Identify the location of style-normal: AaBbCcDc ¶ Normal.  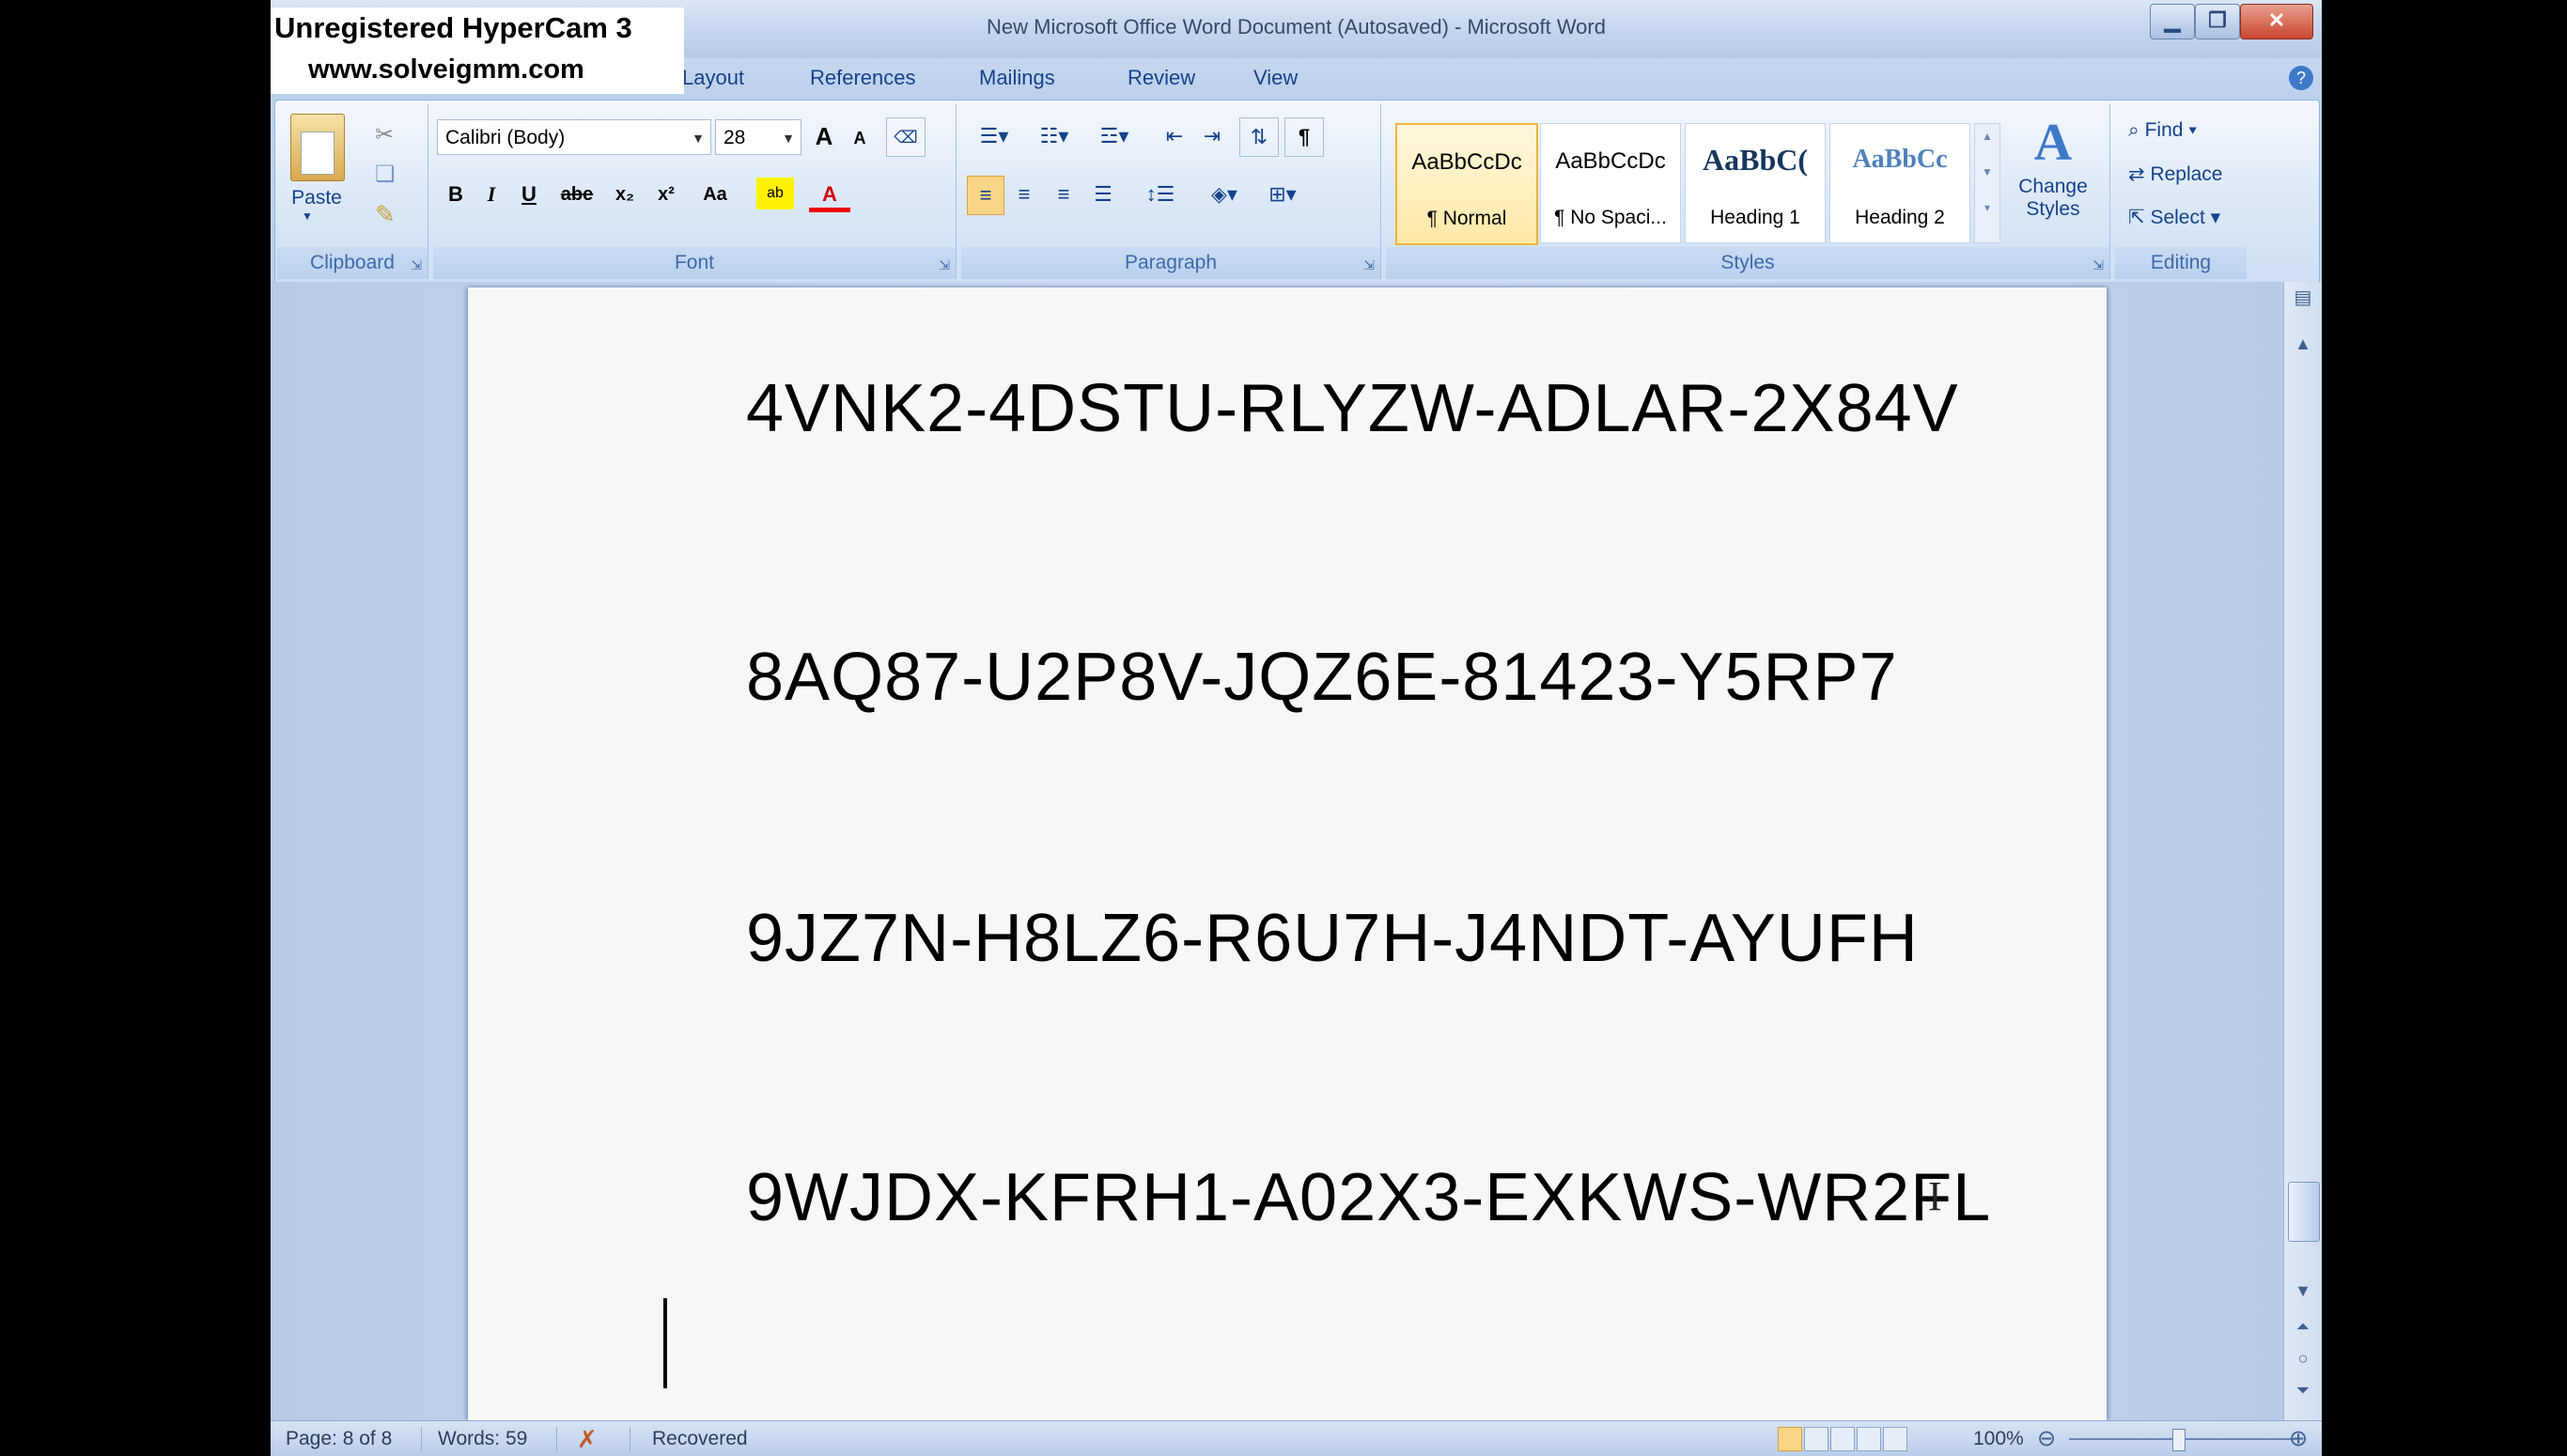
(1467, 184).